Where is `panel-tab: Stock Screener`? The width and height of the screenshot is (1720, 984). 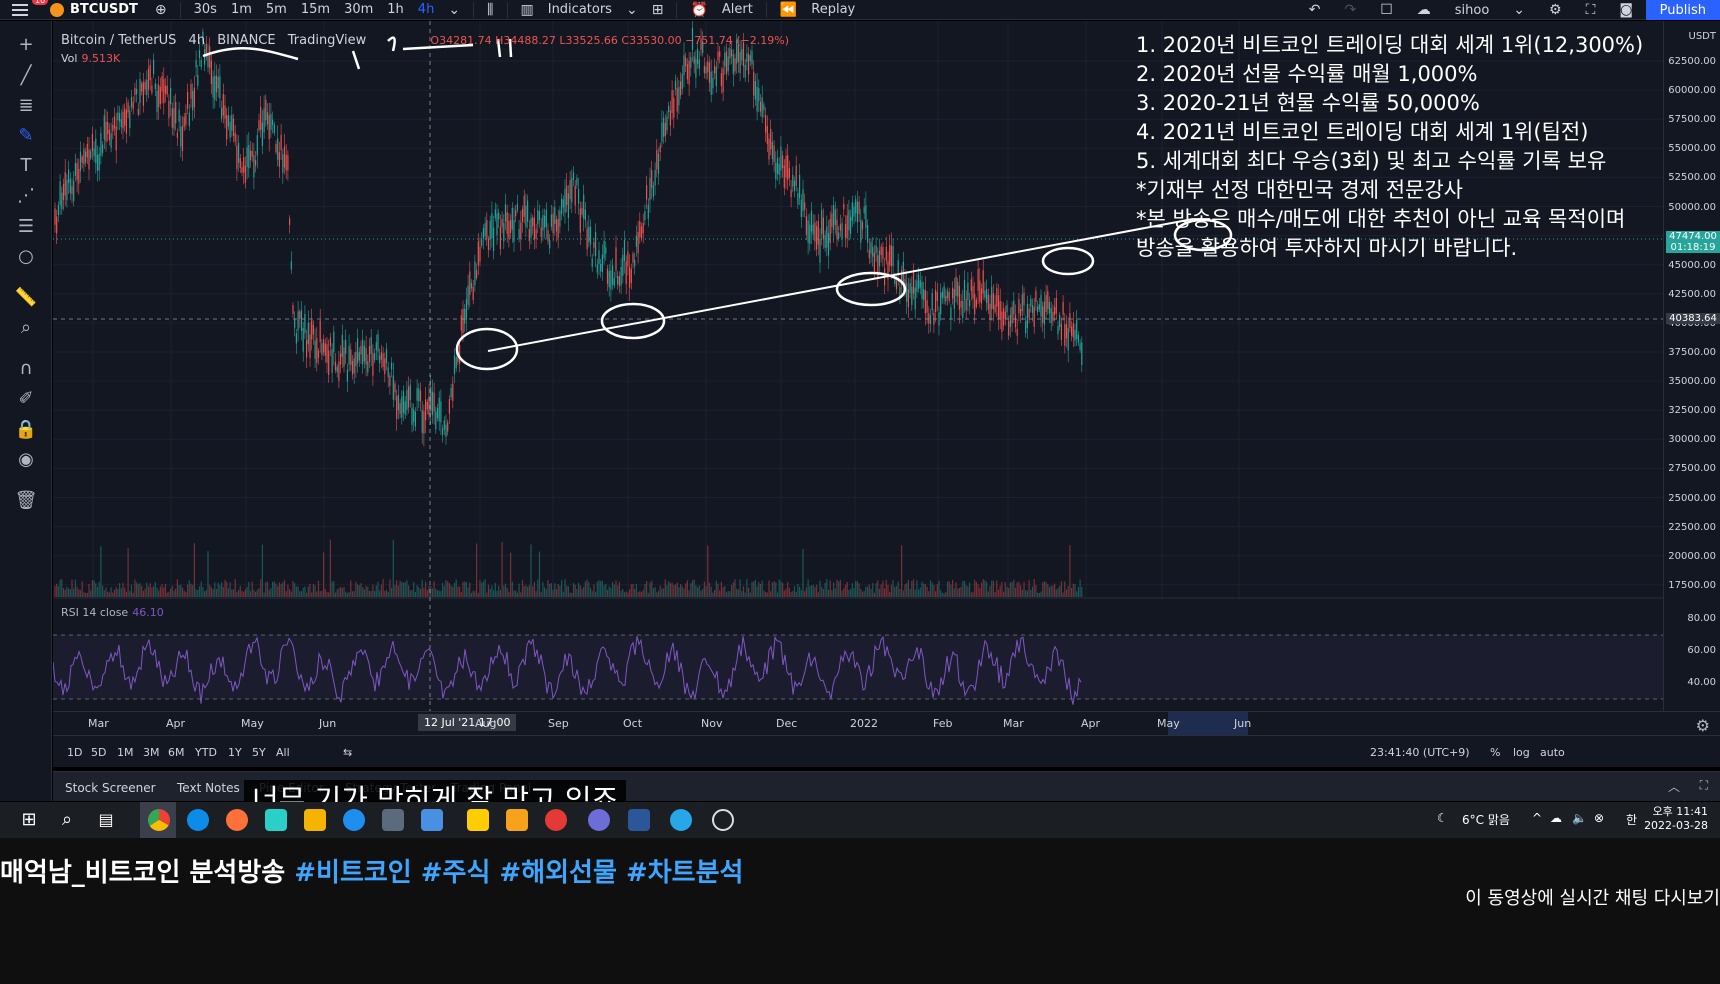 panel-tab: Stock Screener is located at coordinates (110, 788).